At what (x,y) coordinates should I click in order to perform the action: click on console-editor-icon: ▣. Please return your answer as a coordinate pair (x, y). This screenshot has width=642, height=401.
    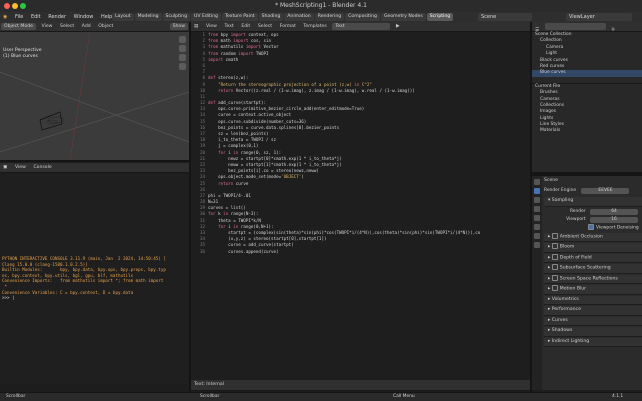
    Looking at the image, I should click on (5, 167).